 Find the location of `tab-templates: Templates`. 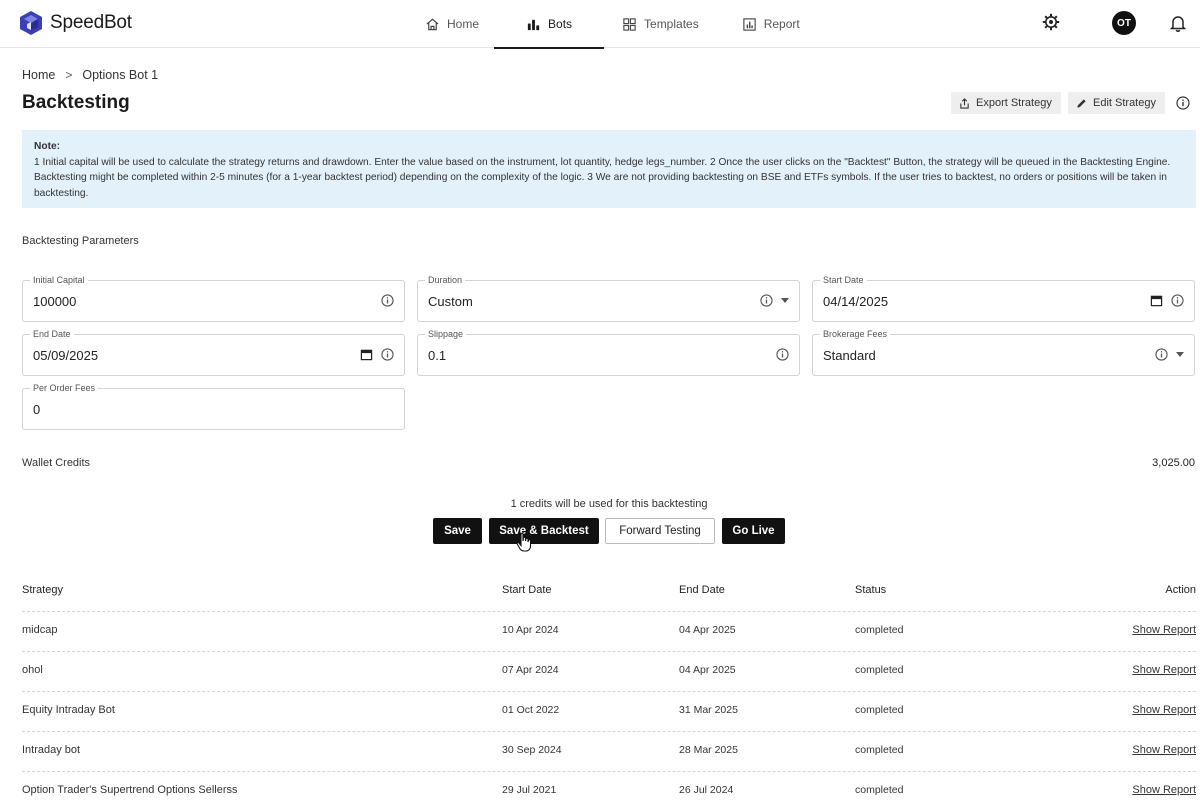

tab-templates: Templates is located at coordinates (659, 24).